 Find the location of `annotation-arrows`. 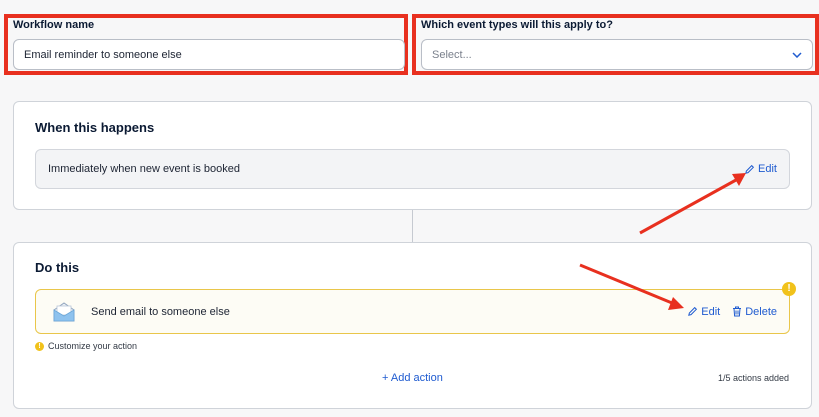

annotation-arrows is located at coordinates (662, 241).